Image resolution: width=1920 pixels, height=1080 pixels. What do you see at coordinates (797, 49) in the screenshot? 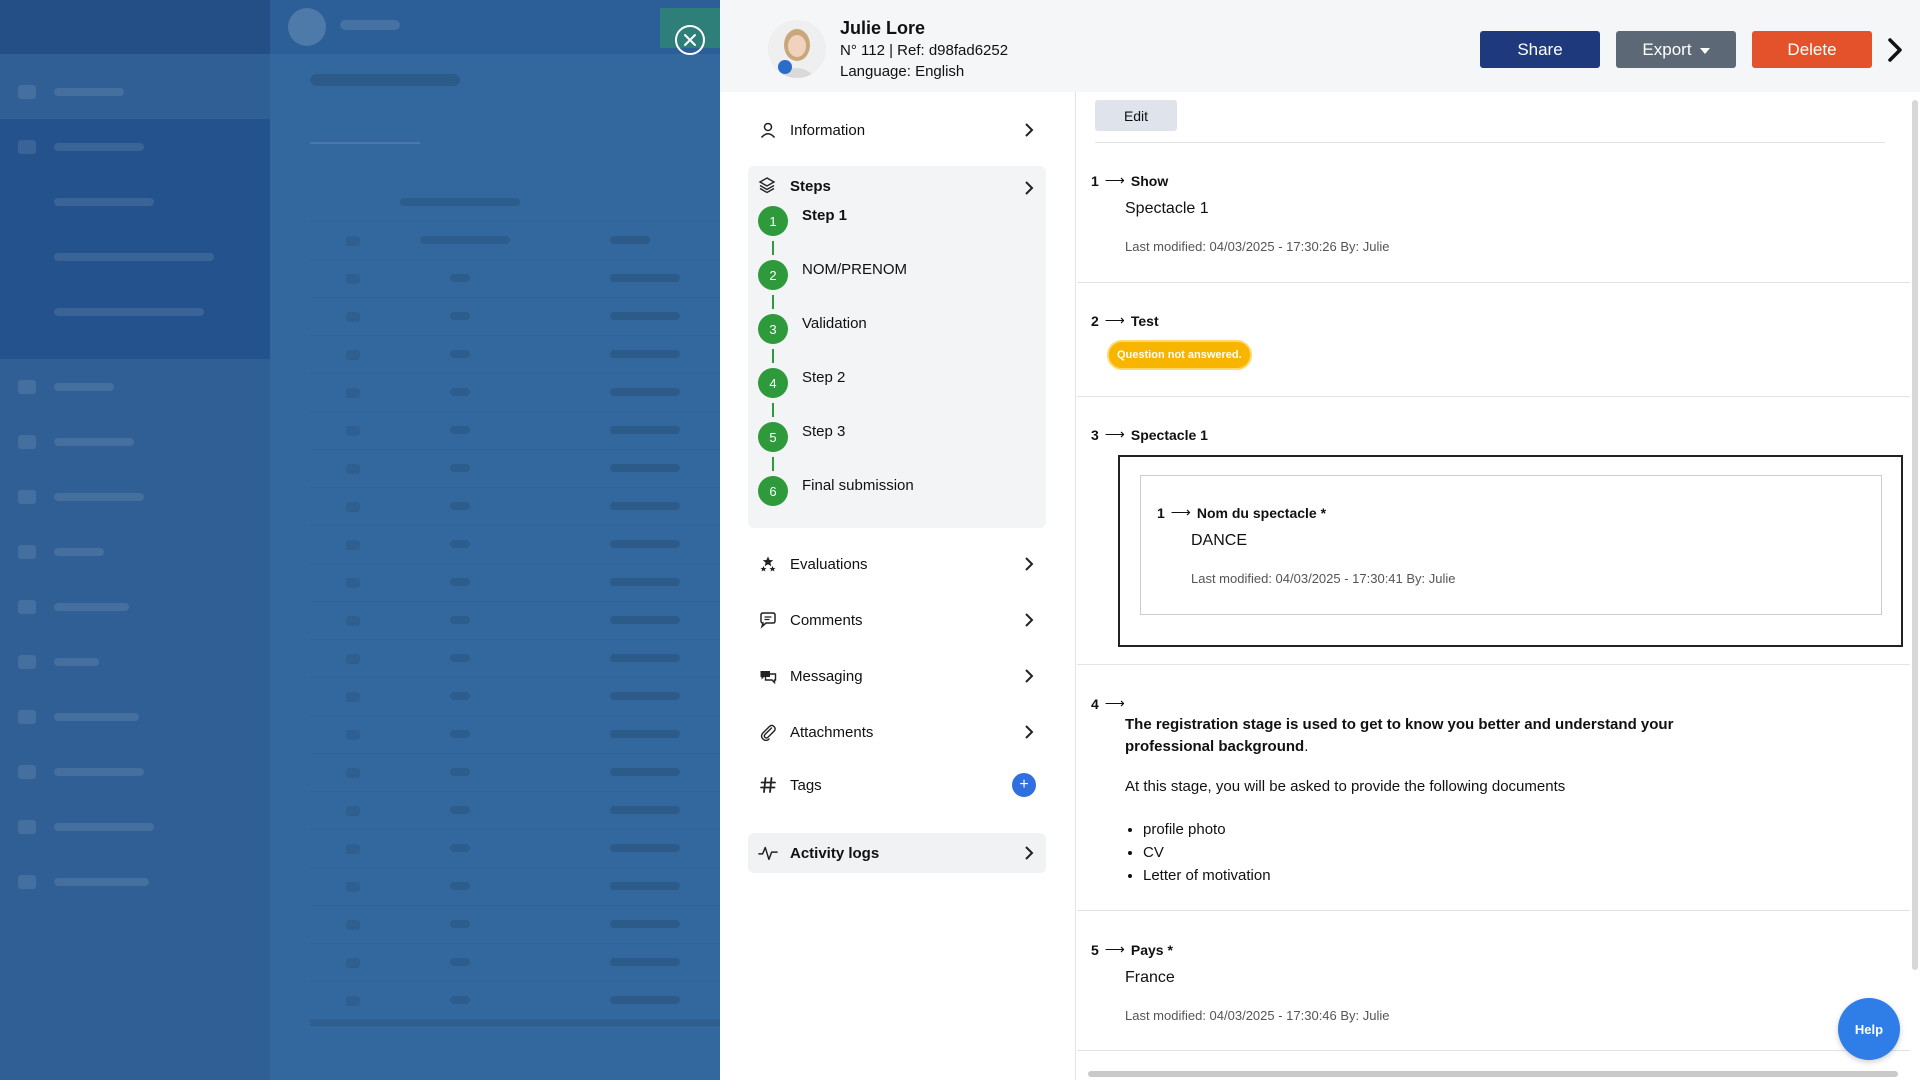
I see `avatar-icon` at bounding box center [797, 49].